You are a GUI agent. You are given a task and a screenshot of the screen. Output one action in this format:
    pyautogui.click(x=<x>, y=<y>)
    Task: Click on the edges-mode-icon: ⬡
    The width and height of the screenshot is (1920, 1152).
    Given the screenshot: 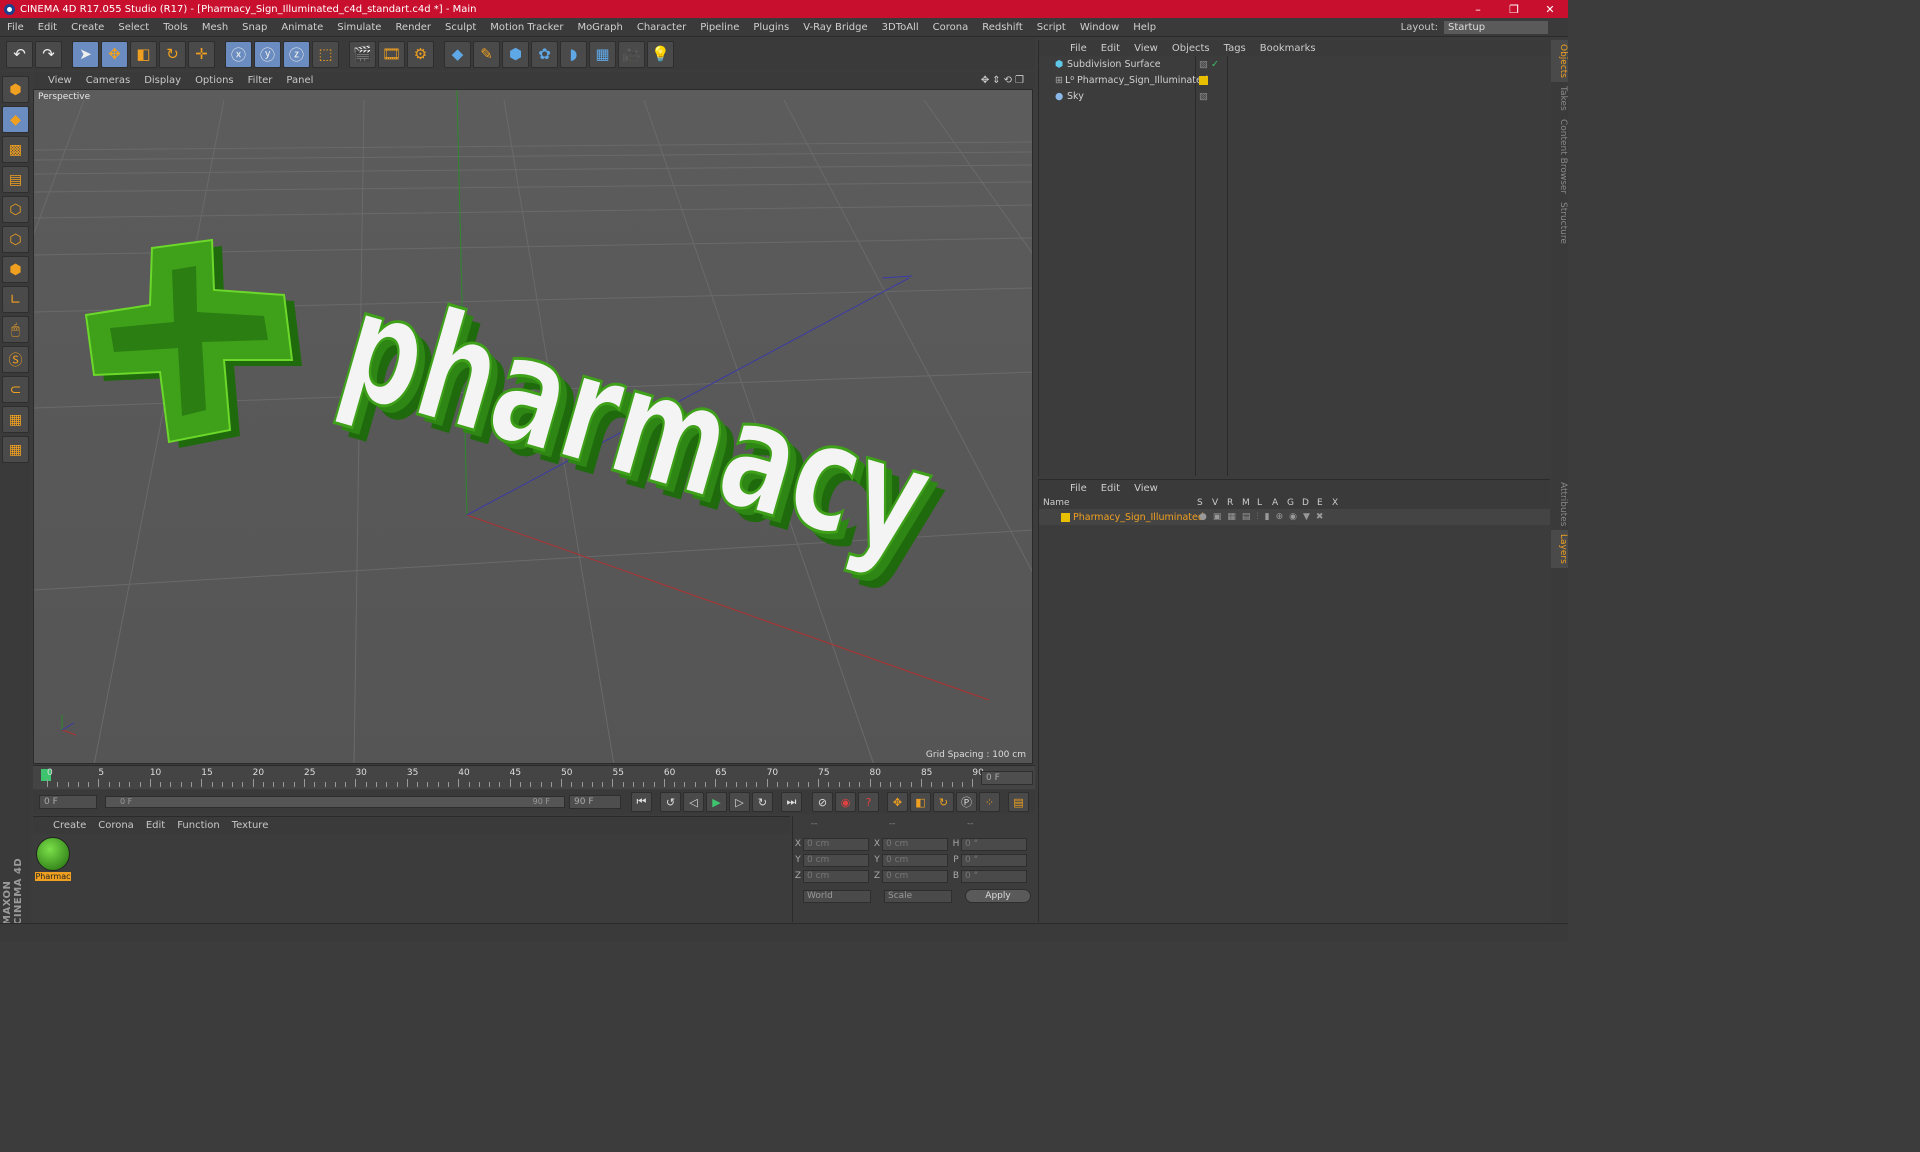 What is the action you would take?
    pyautogui.click(x=15, y=239)
    